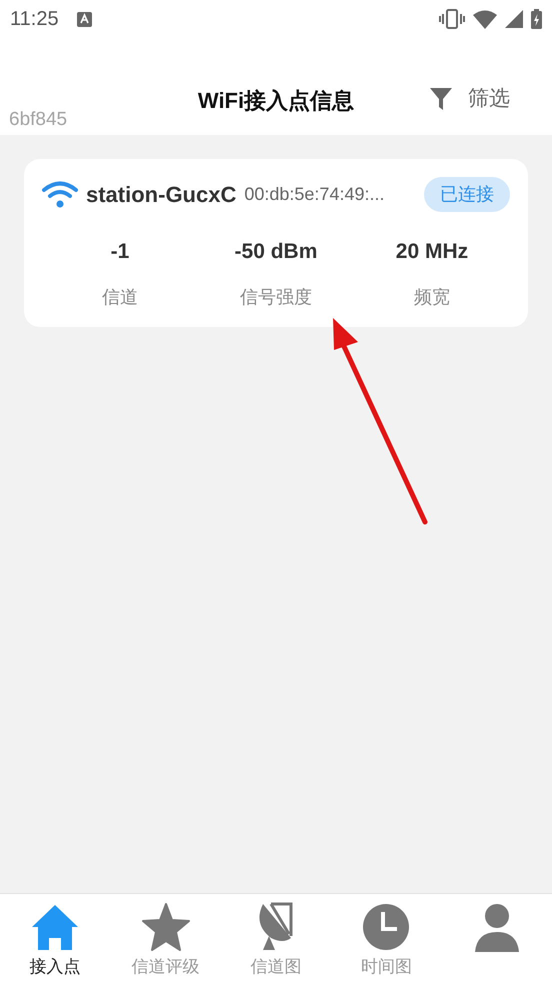  I want to click on home-icon, so click(55, 927).